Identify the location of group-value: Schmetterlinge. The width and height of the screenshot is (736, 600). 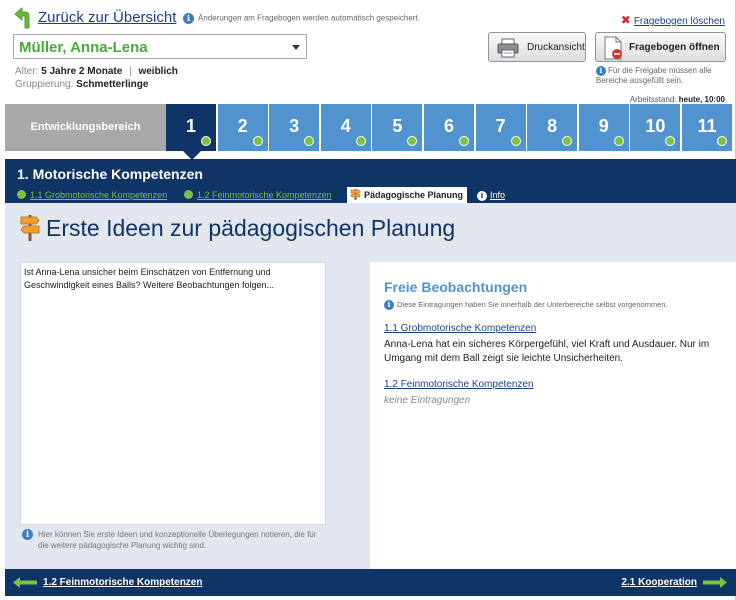
(112, 84).